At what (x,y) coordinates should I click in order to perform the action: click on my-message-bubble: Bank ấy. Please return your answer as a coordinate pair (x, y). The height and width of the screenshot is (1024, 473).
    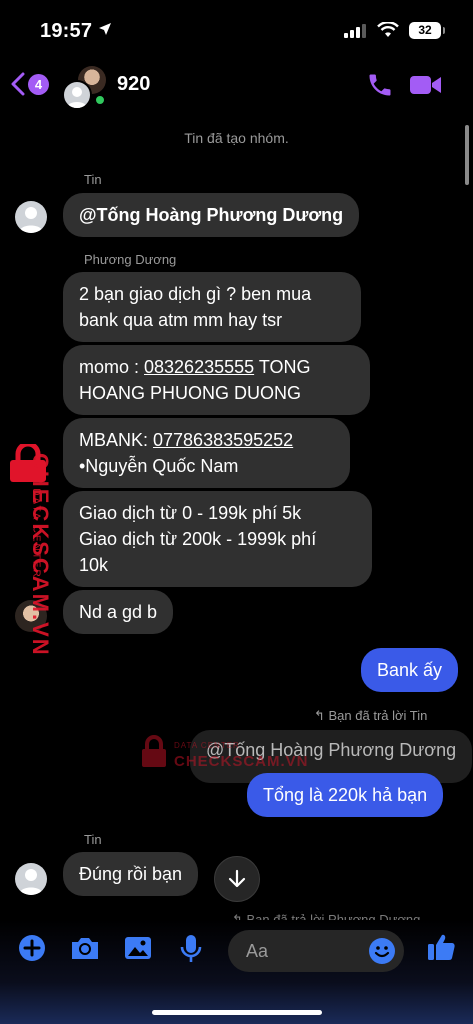
    Looking at the image, I should click on (410, 670).